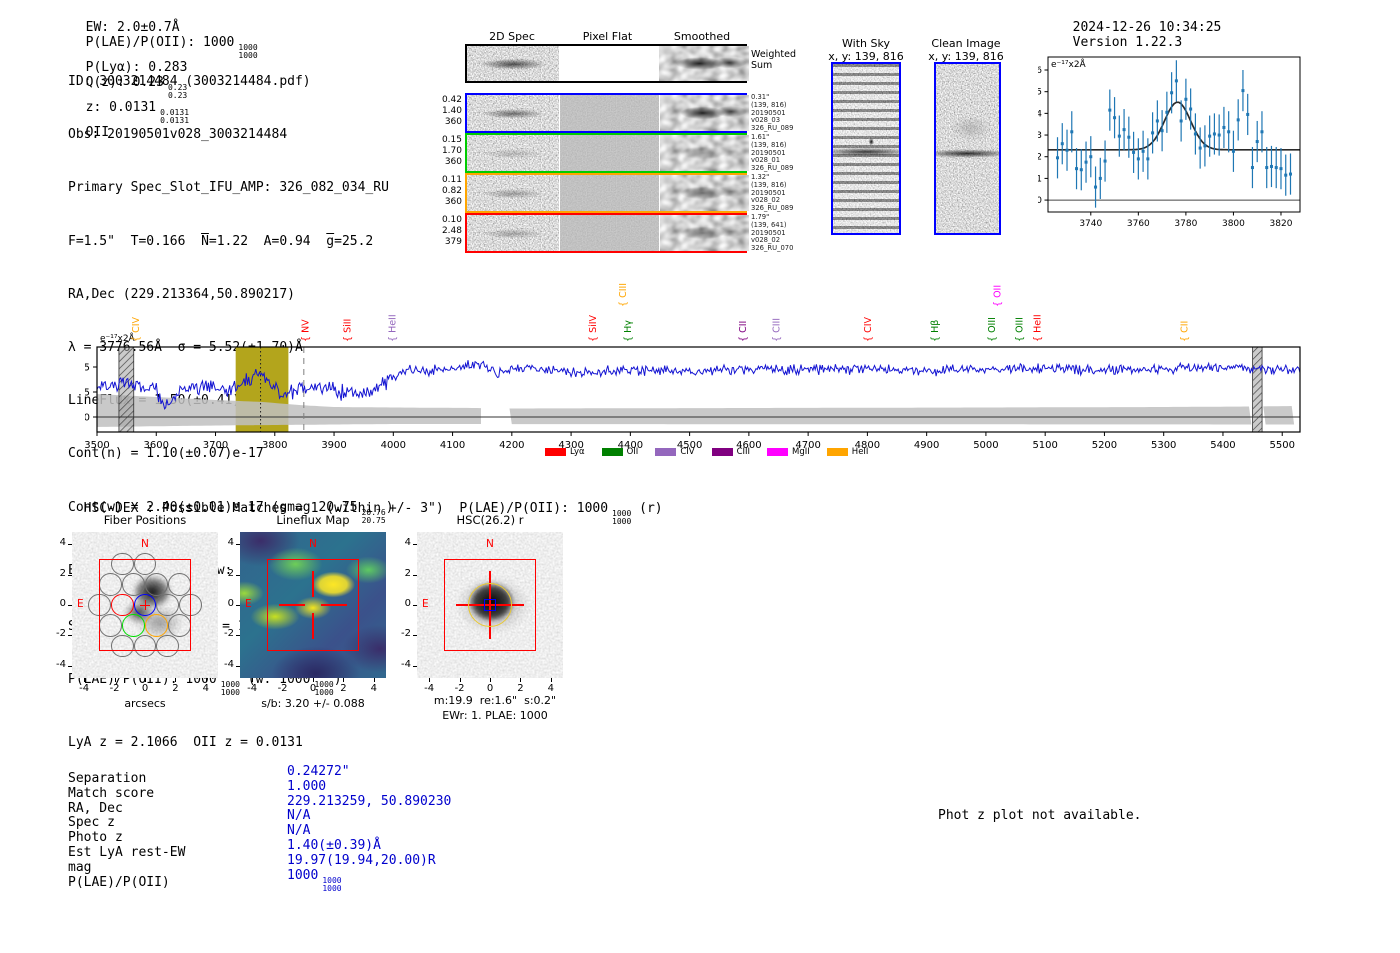 This screenshot has height=953, width=1400. What do you see at coordinates (1040, 71) in the screenshot?
I see `y-tick-label: 6` at bounding box center [1040, 71].